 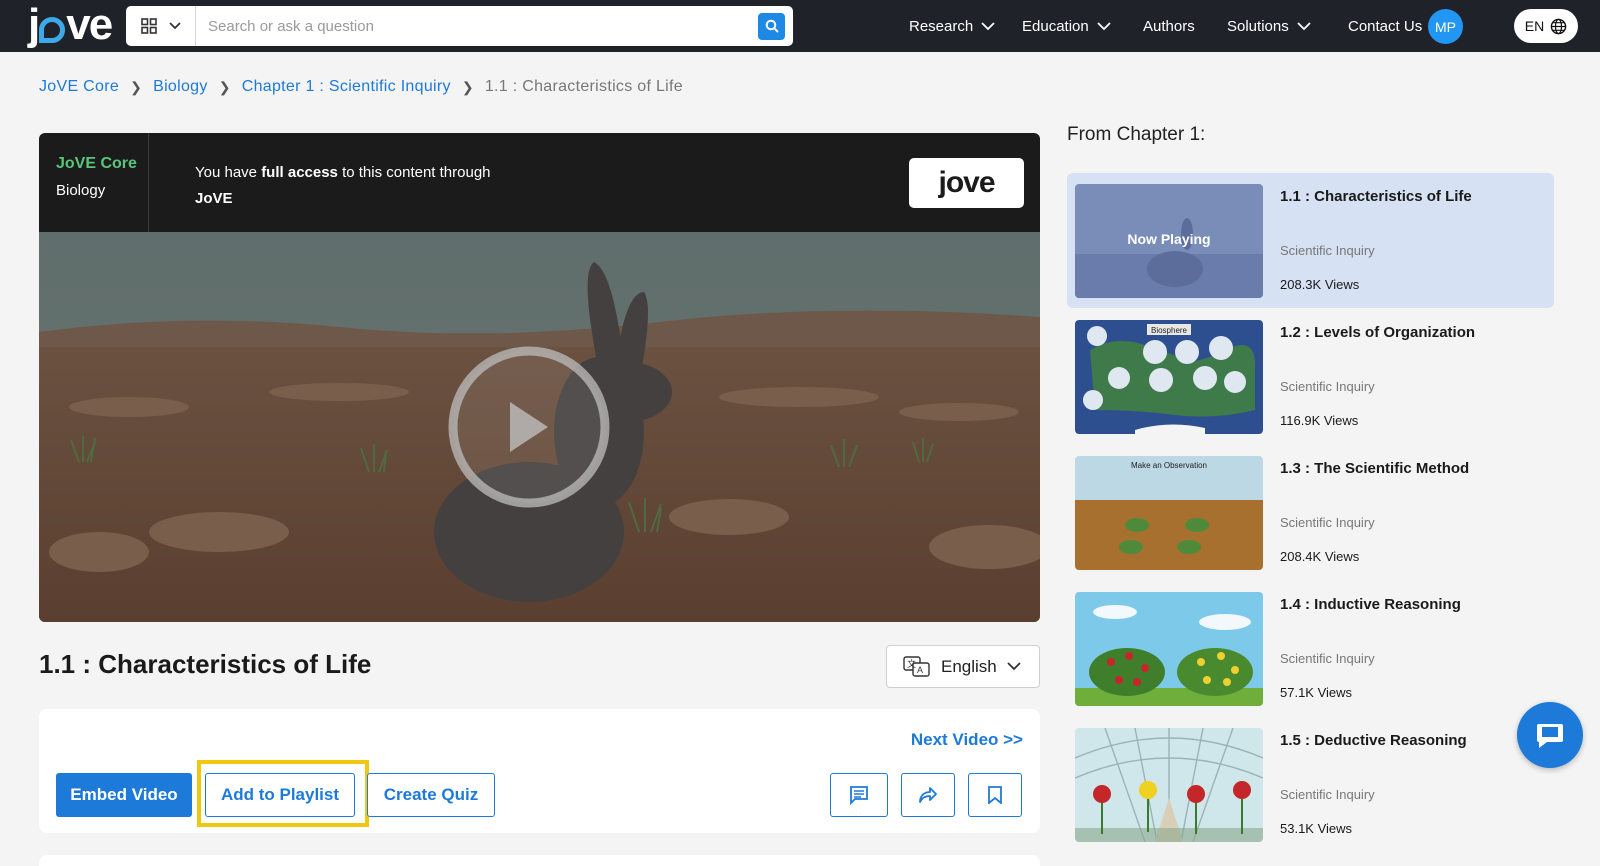 I want to click on item-title: 1.3 : The Scientific Method, so click(x=1375, y=468).